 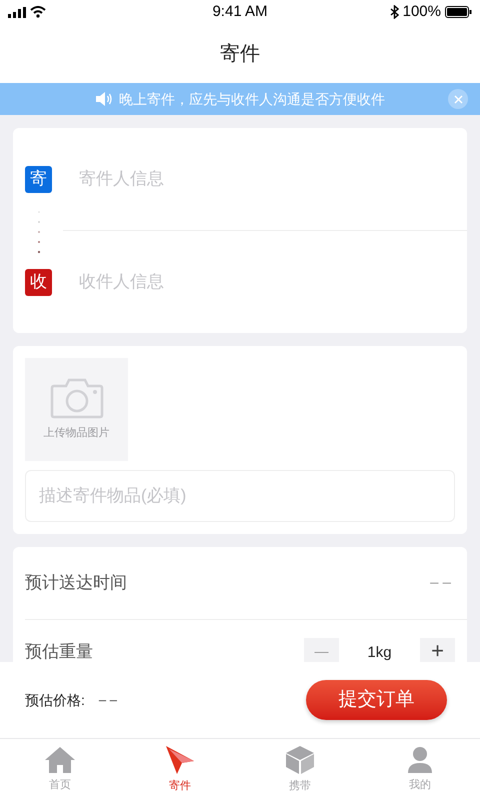 What do you see at coordinates (376, 700) in the screenshot?
I see `submit-order-button: 提交订单` at bounding box center [376, 700].